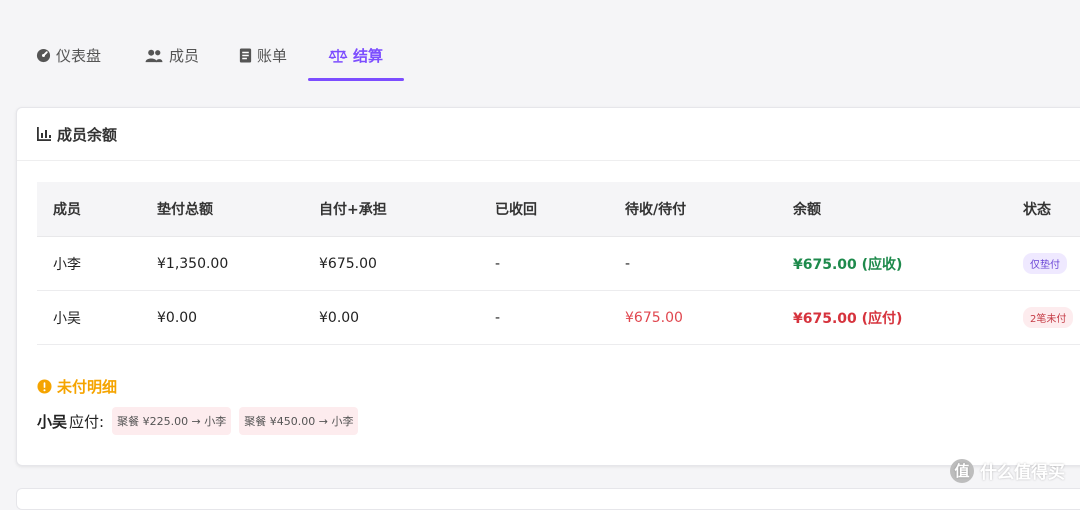 Image resolution: width=1080 pixels, height=510 pixels. Describe the element at coordinates (67, 318) in the screenshot. I see `member-name: 小吴` at that location.